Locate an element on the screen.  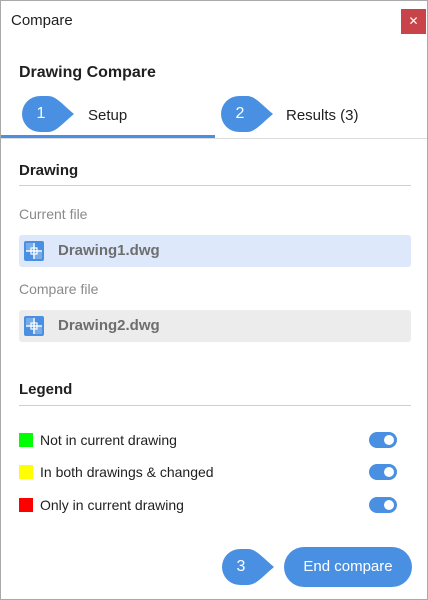
compare-file-label: Compare file is located at coordinates (59, 289).